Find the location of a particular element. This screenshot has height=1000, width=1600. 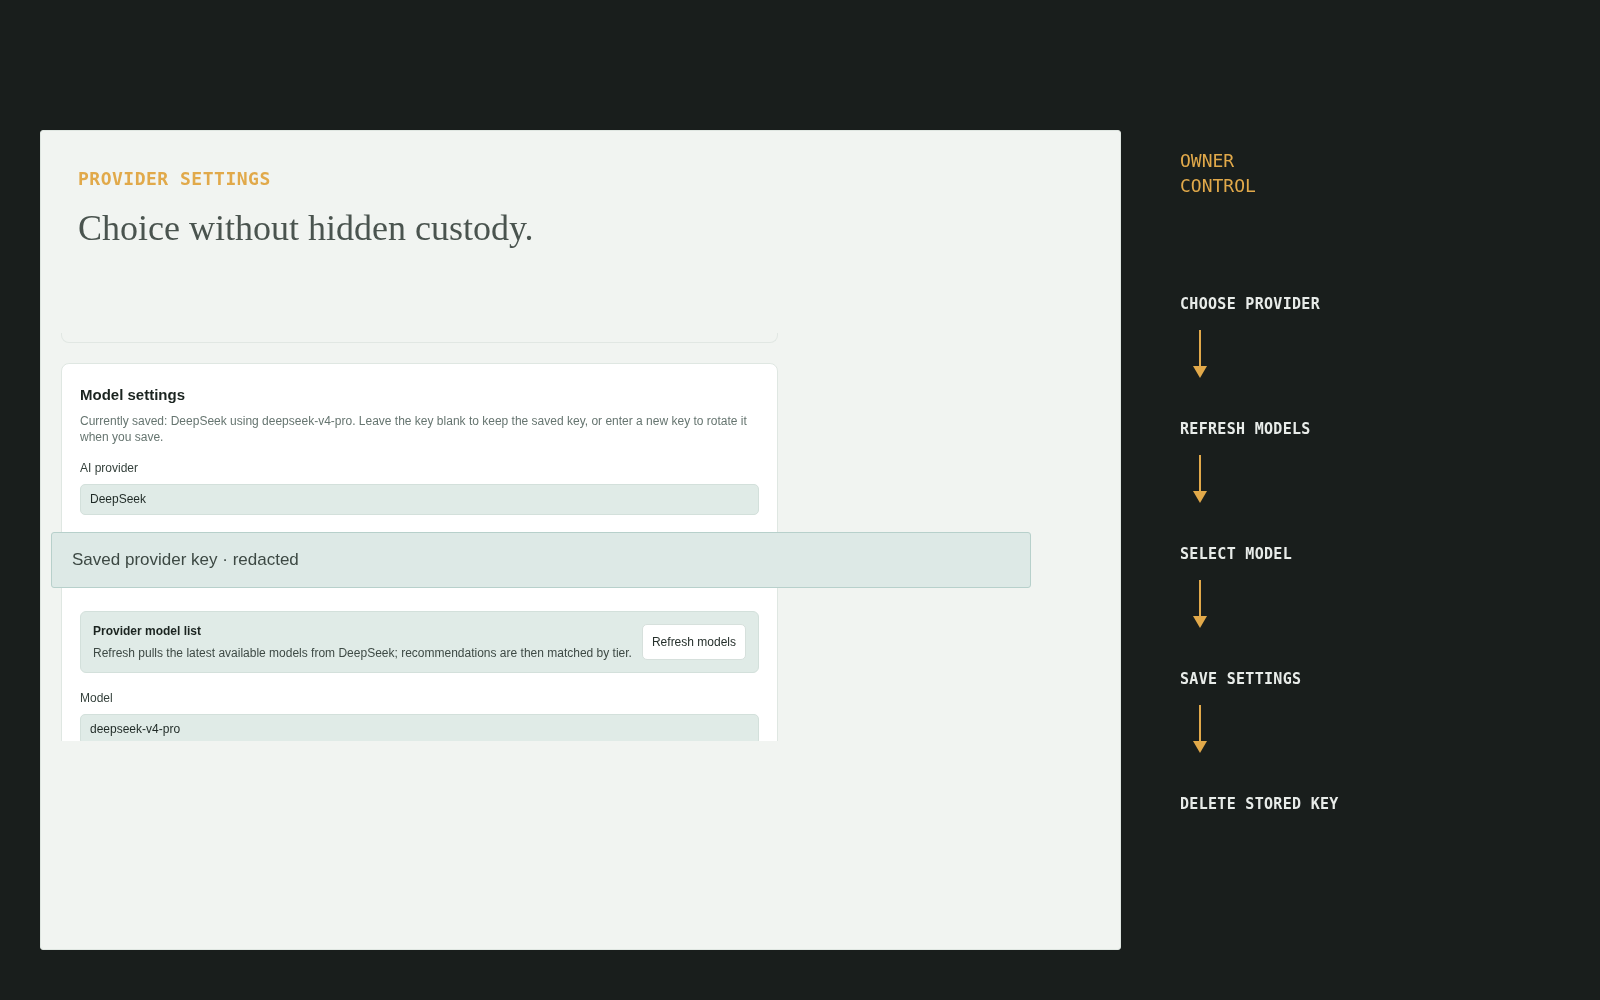

step-label: CHOOSE PROVIDER is located at coordinates (1250, 304).